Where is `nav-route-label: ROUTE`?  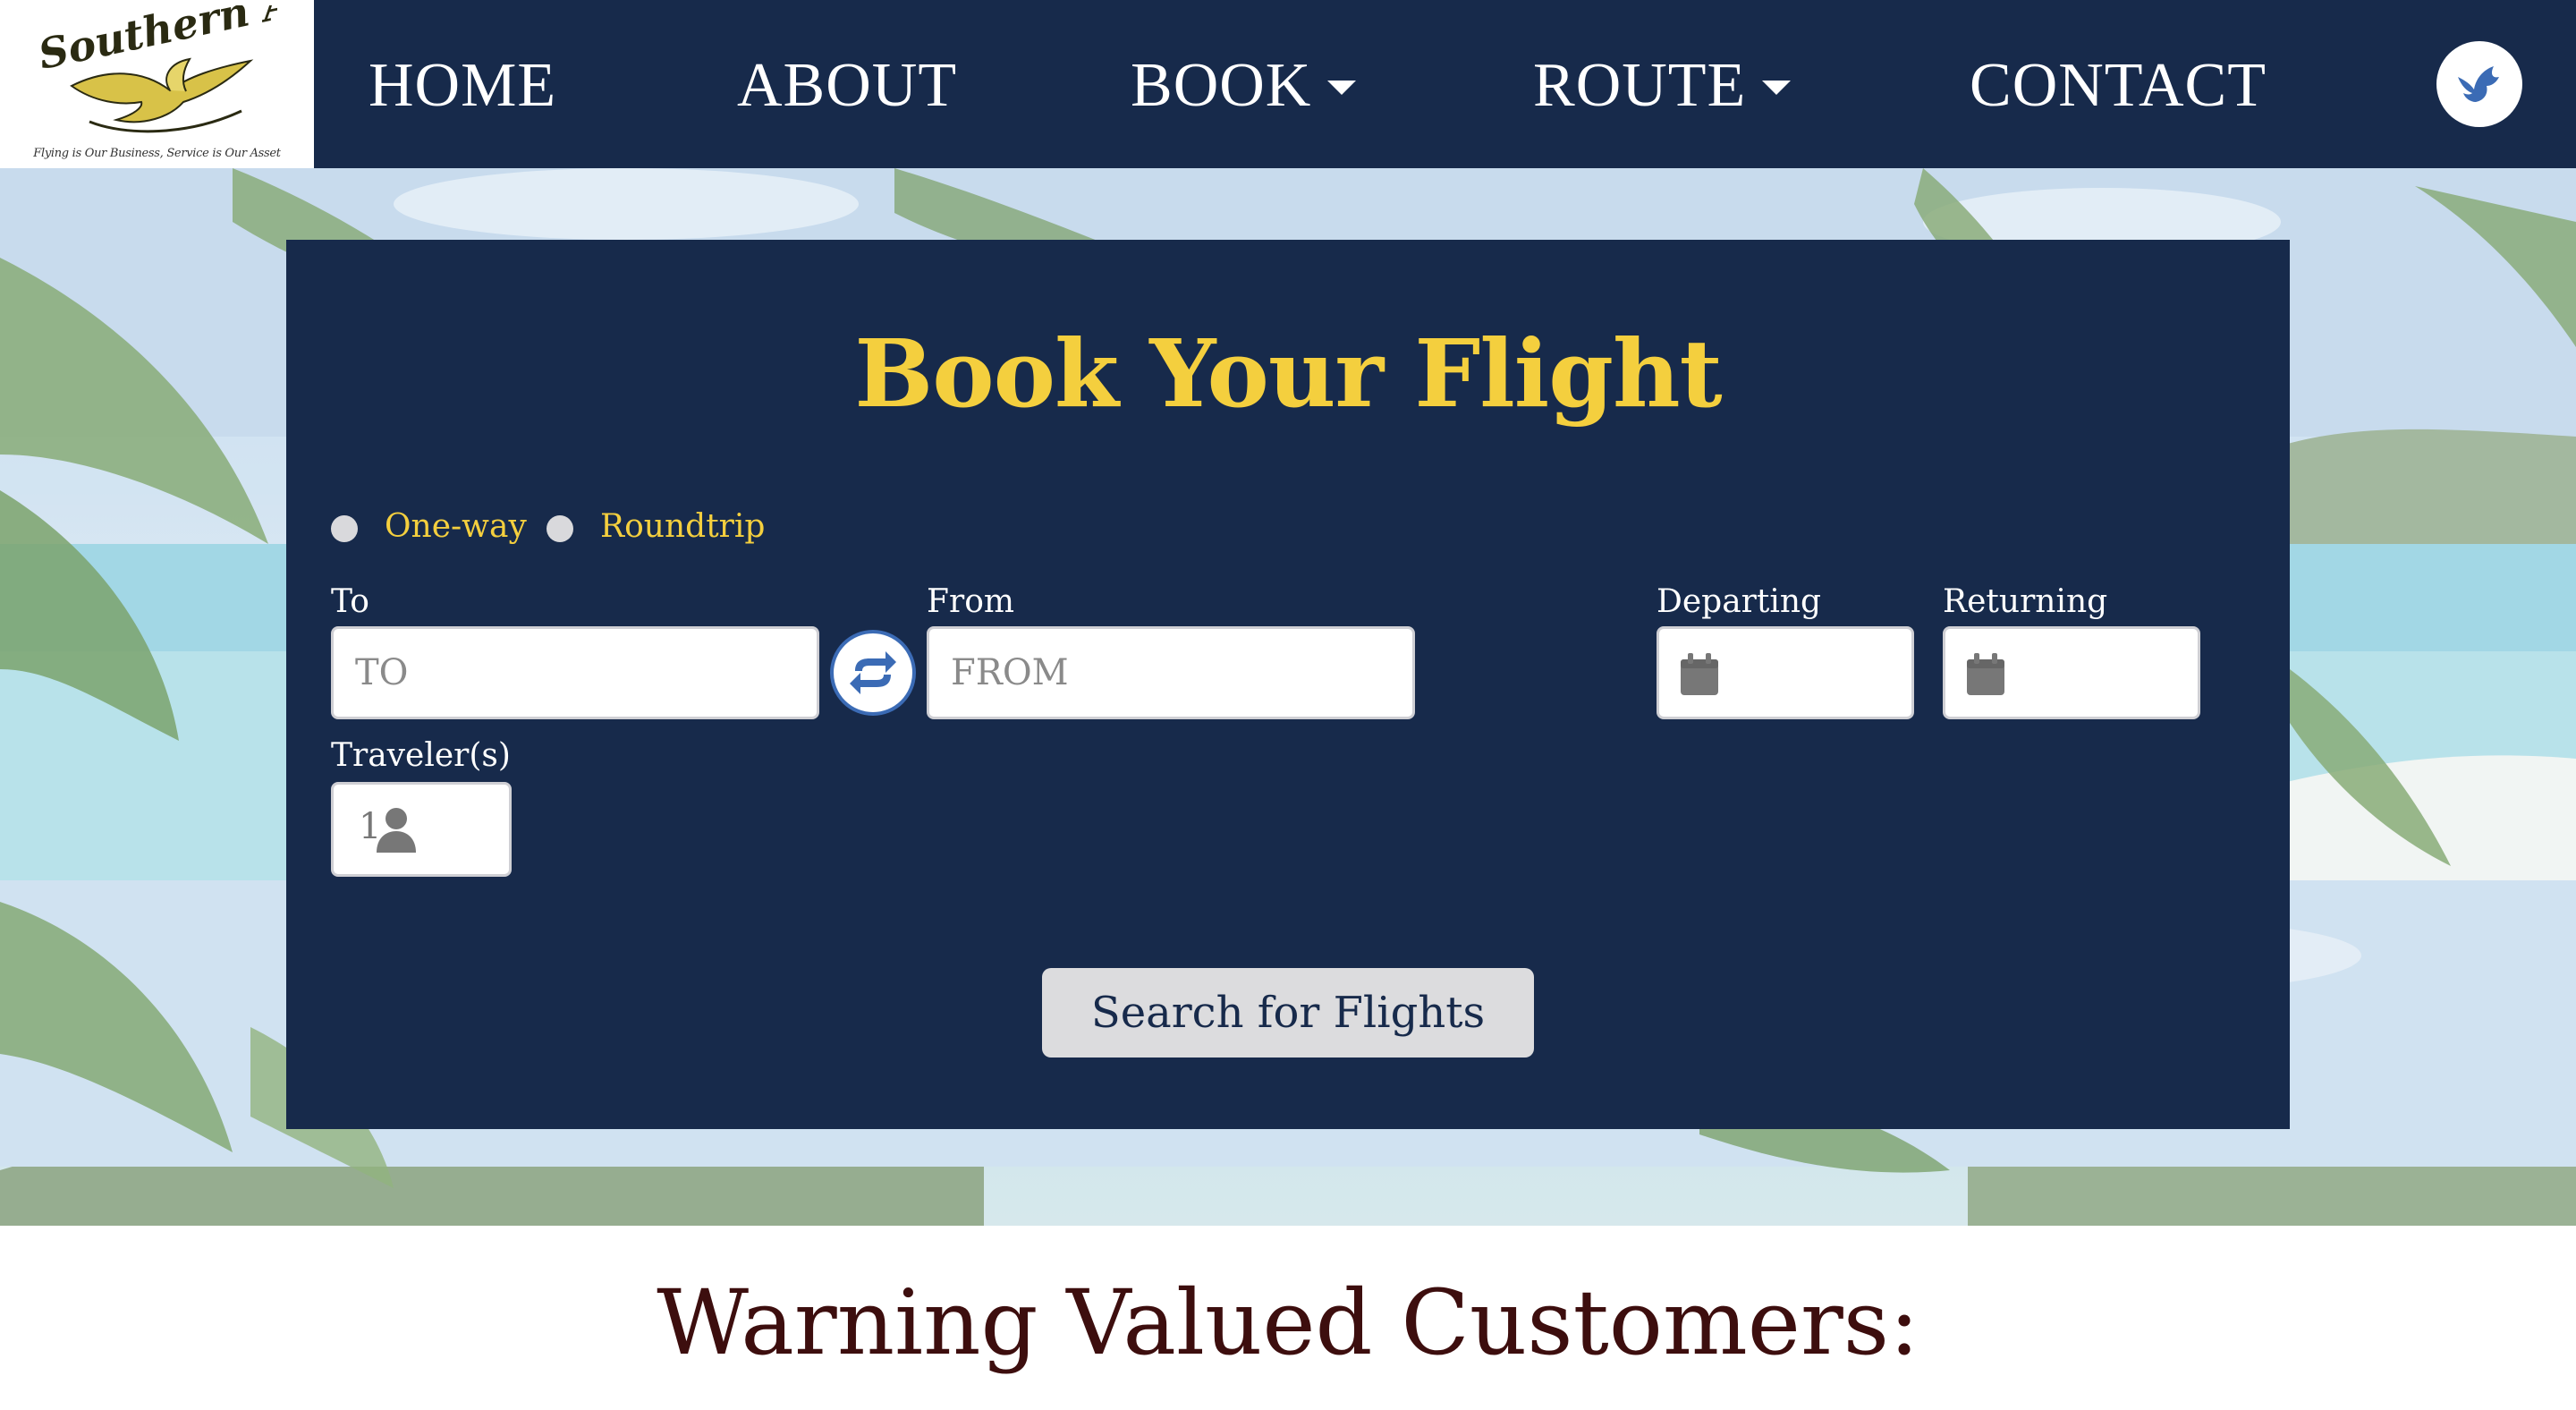
nav-route-label: ROUTE is located at coordinates (1640, 85).